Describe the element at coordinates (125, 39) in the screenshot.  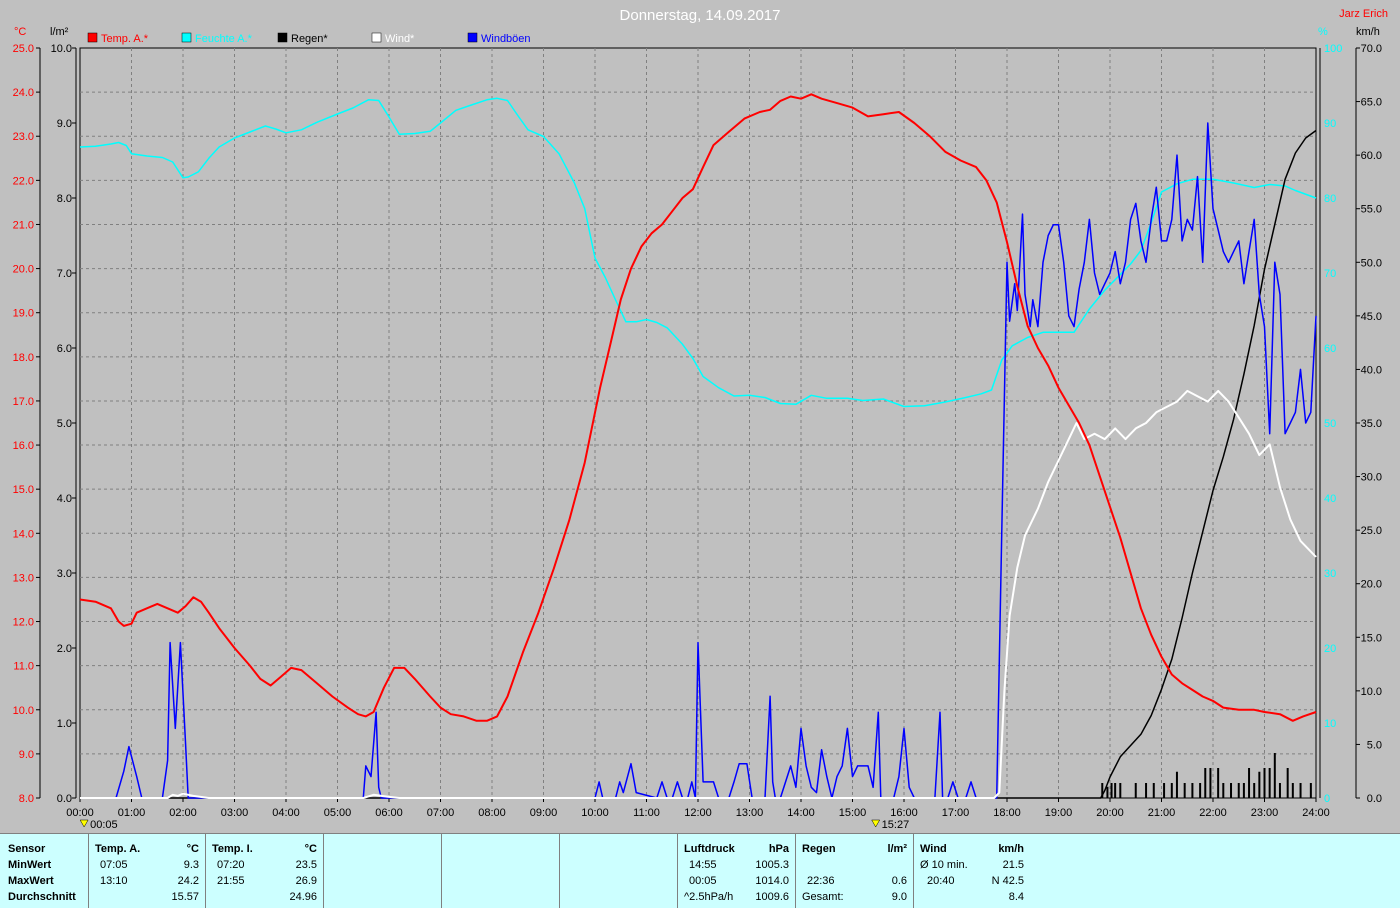
I see `legend-label: Temp. A.*` at that location.